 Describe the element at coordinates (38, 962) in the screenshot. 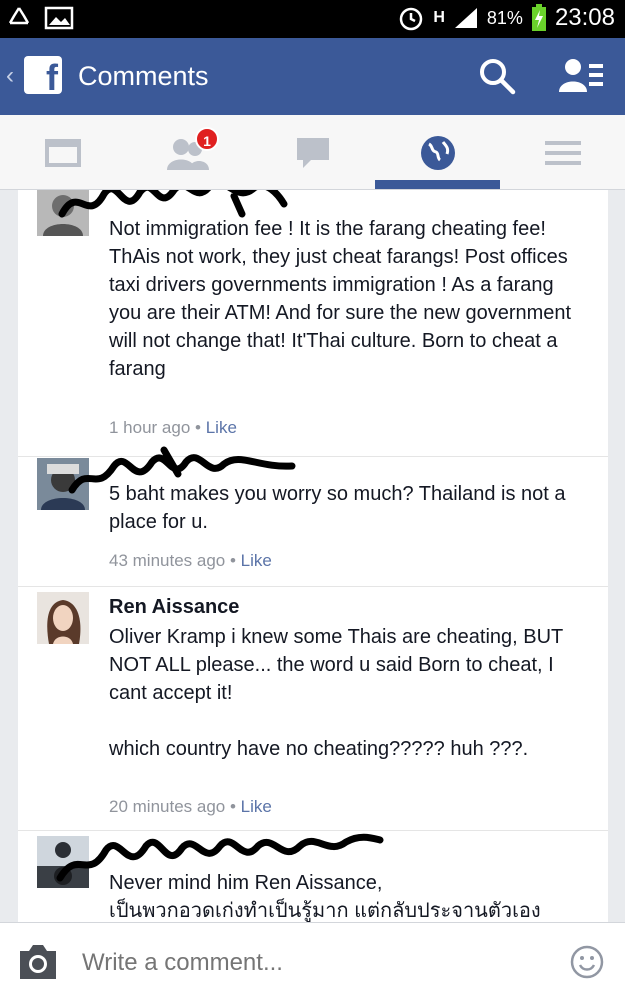

I see `camera-icon` at that location.